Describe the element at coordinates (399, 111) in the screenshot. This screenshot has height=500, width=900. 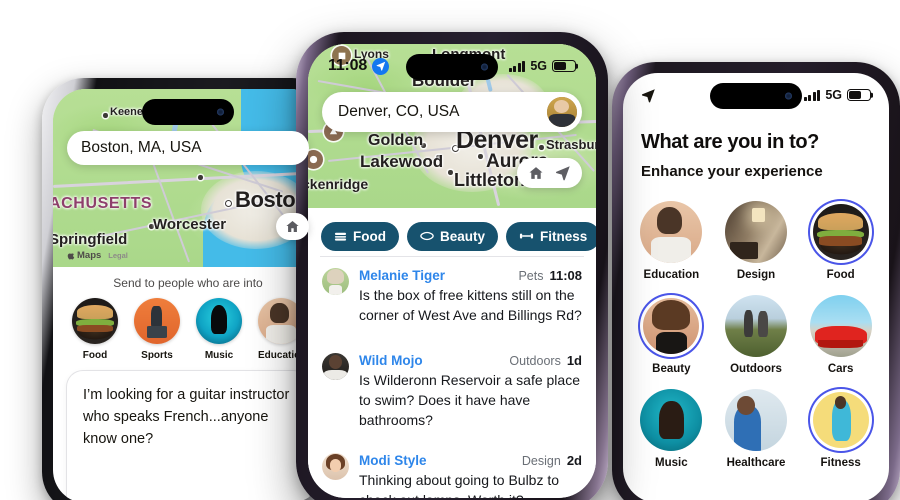
I see `center-location-value: Denver, CO, USA` at that location.